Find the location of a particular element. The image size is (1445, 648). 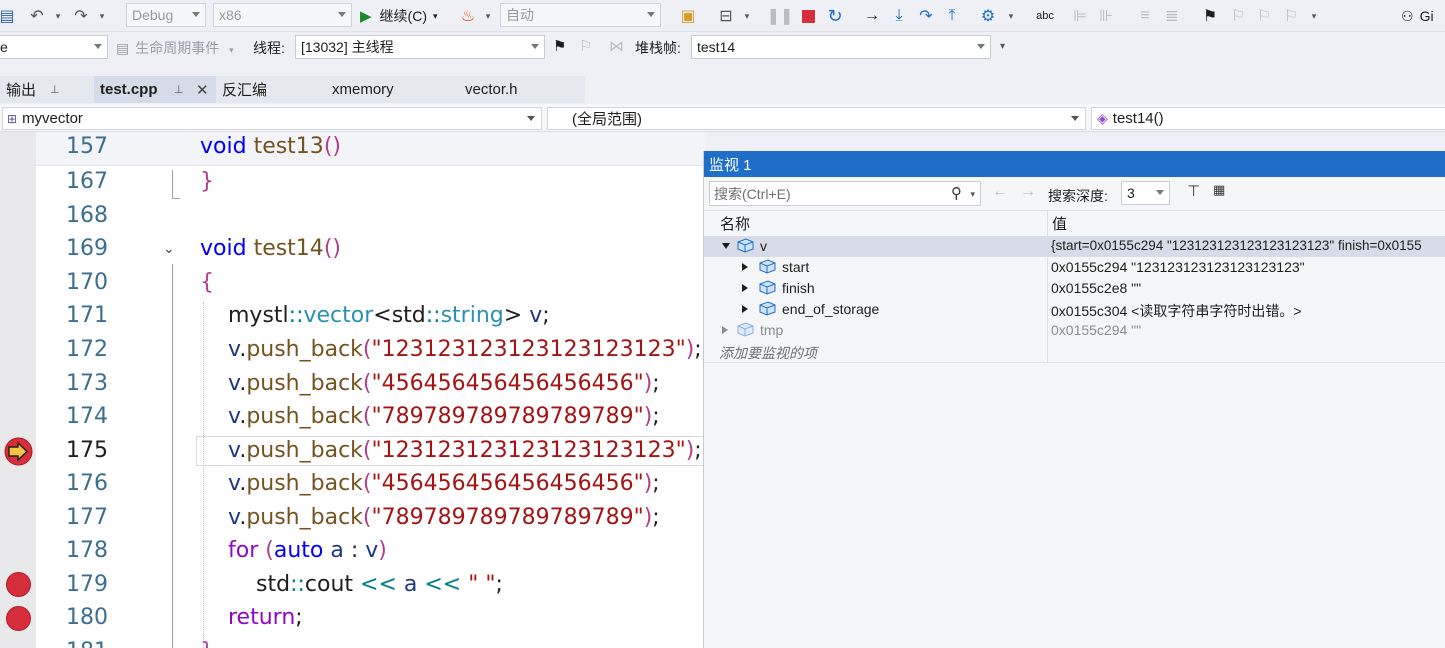

configuration-combo: Debug is located at coordinates (166, 15).